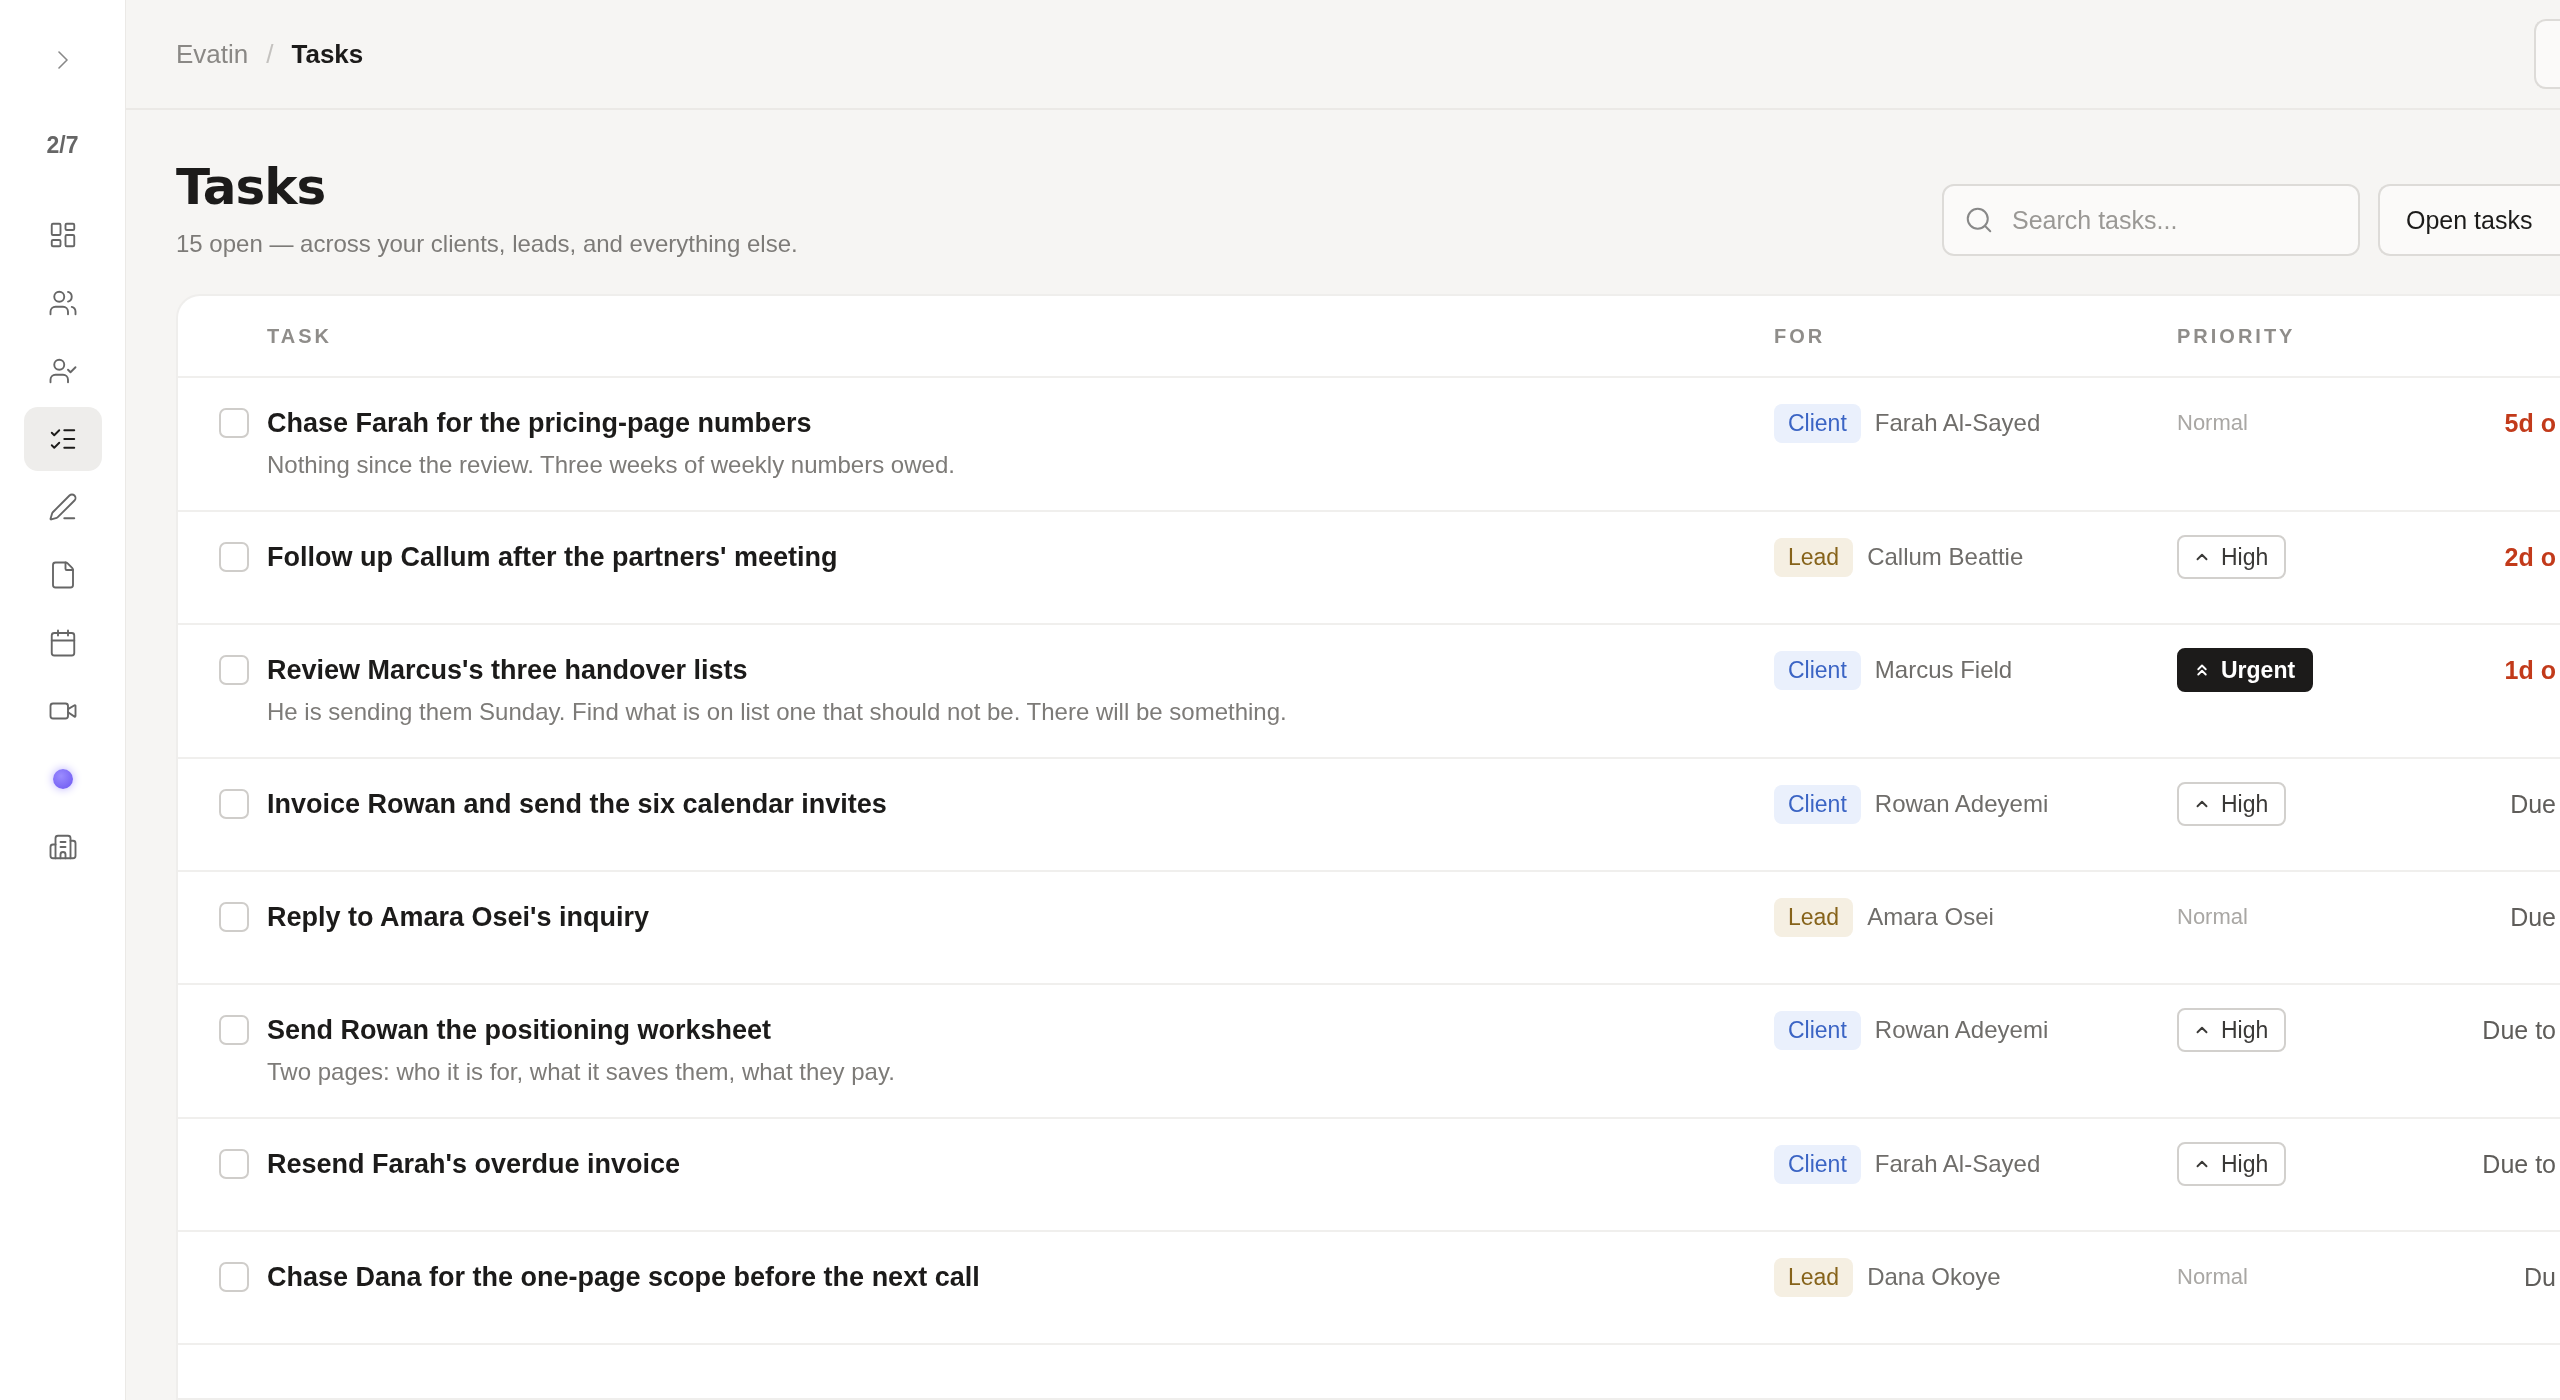 The image size is (2560, 1400). Describe the element at coordinates (624, 1277) in the screenshot. I see `task-title: Chase Dana for the one-page scope before the next call` at that location.